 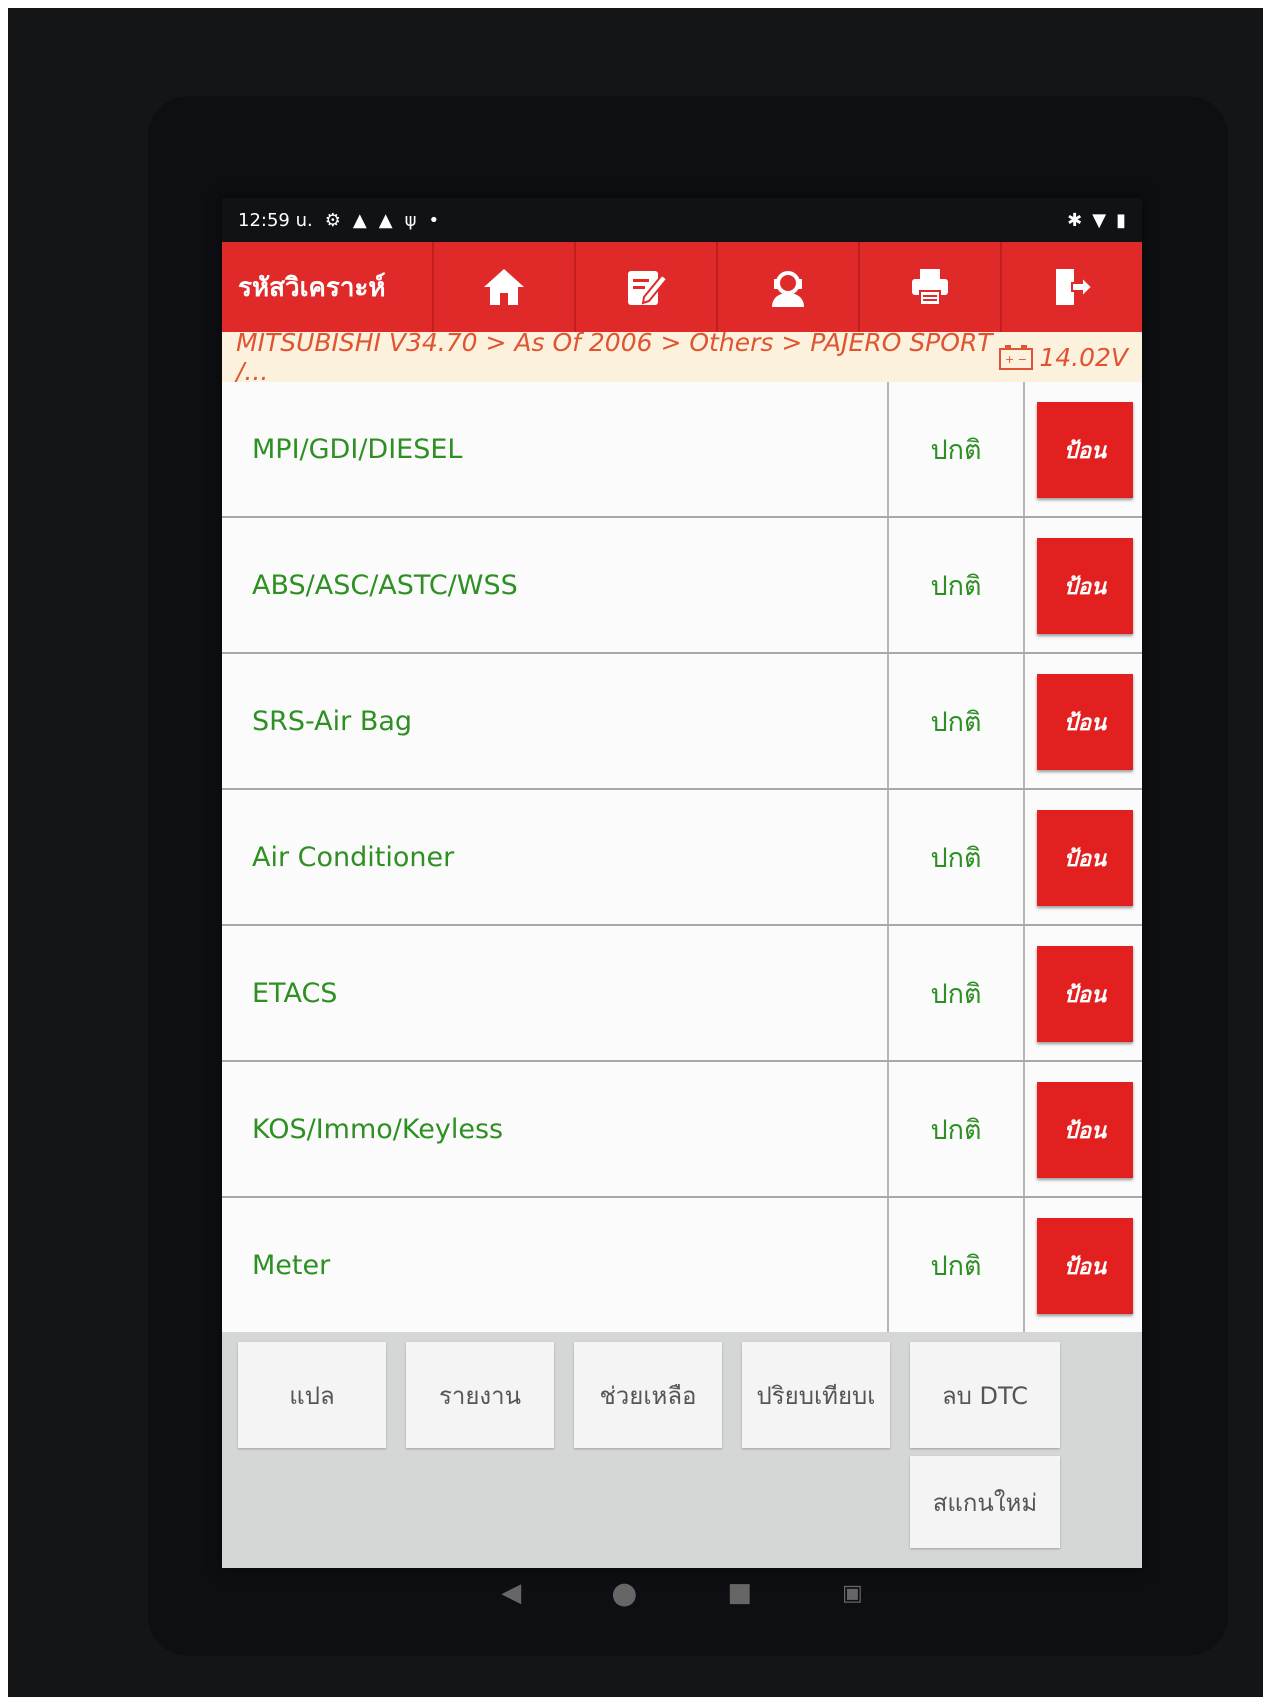 I want to click on recents-icon: ■, so click(x=739, y=1593).